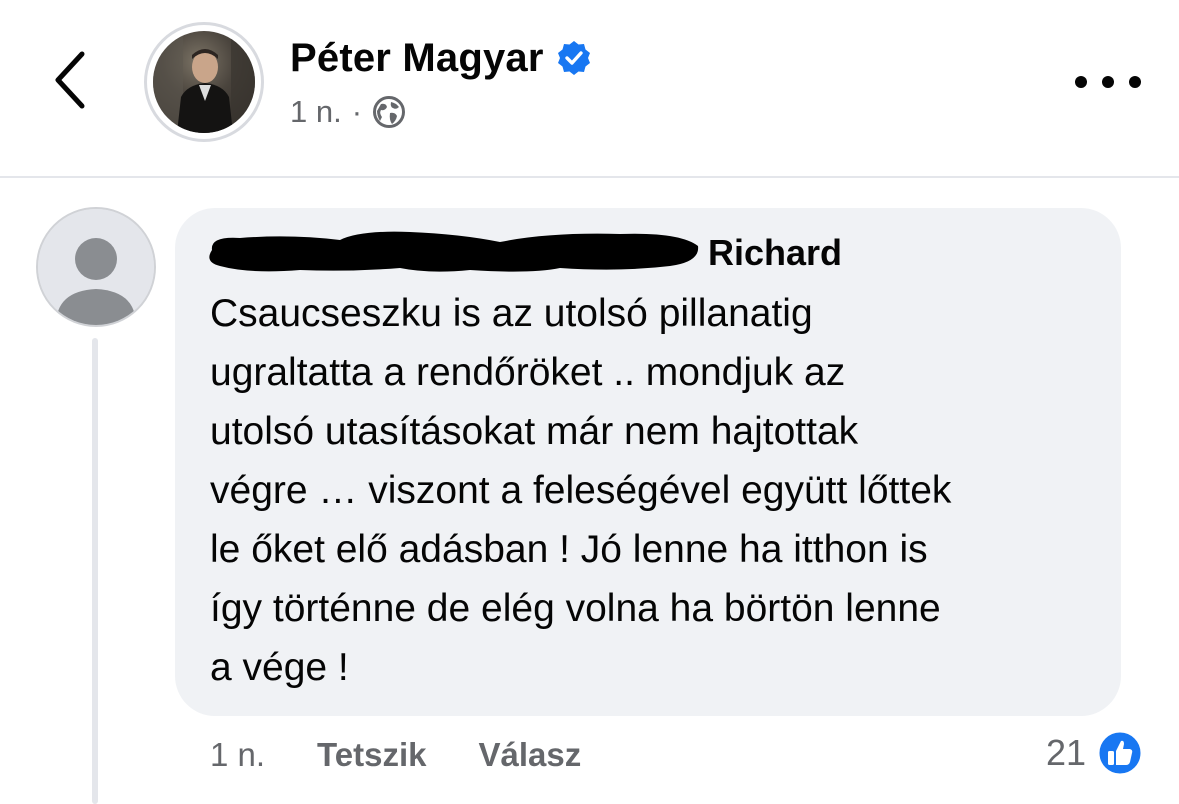 The width and height of the screenshot is (1179, 804). What do you see at coordinates (371, 755) in the screenshot?
I see `like-button: Tetszik` at bounding box center [371, 755].